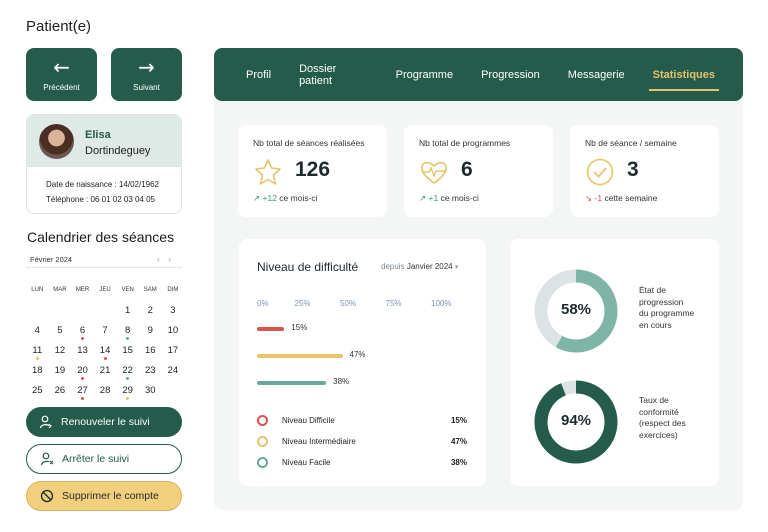 The image size is (768, 532). I want to click on calendar-day: 2, so click(150, 310).